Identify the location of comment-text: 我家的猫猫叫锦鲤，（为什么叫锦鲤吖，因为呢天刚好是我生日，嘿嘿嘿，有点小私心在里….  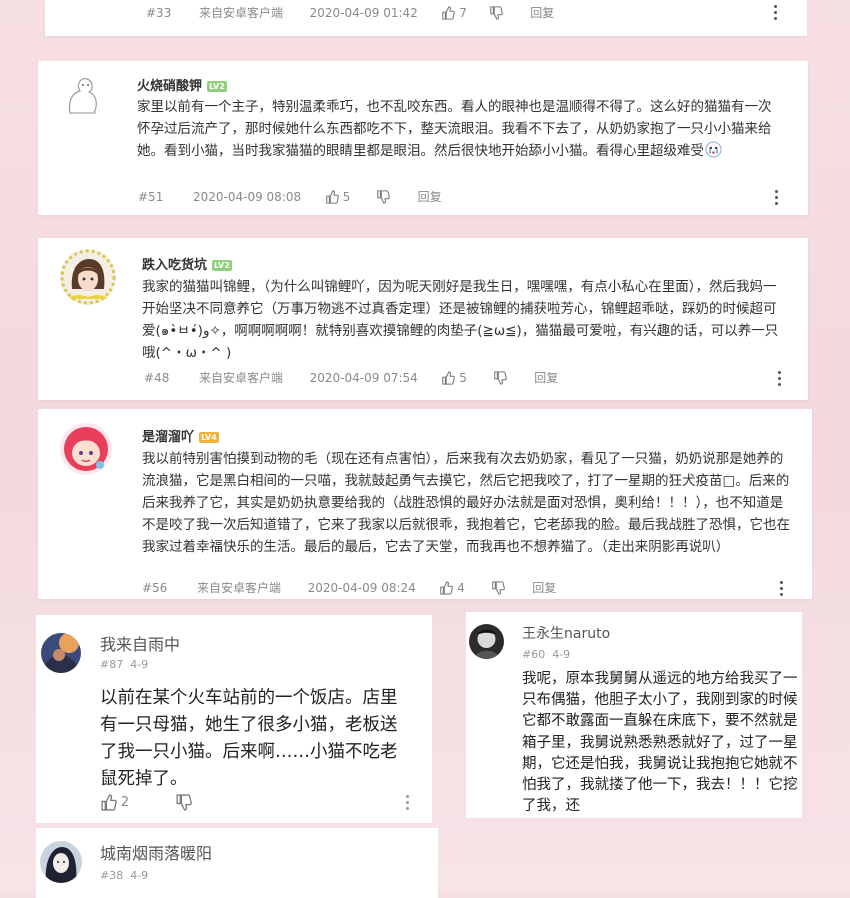
(464, 320).